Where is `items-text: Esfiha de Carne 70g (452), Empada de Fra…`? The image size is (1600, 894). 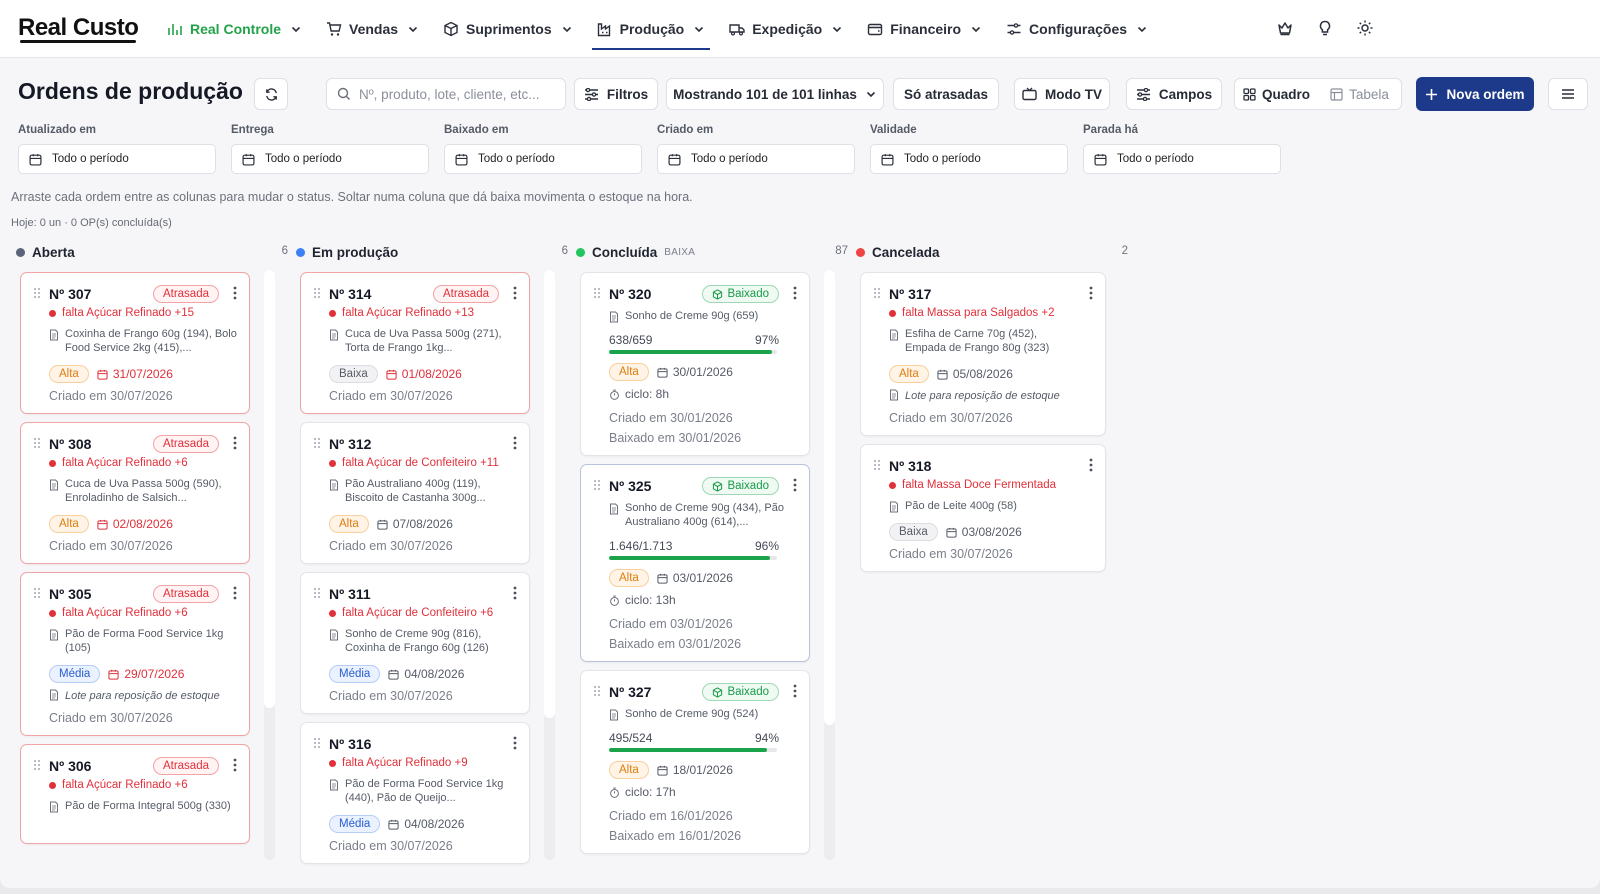 items-text: Esfiha de Carne 70g (452), Empada de Fra… is located at coordinates (977, 341).